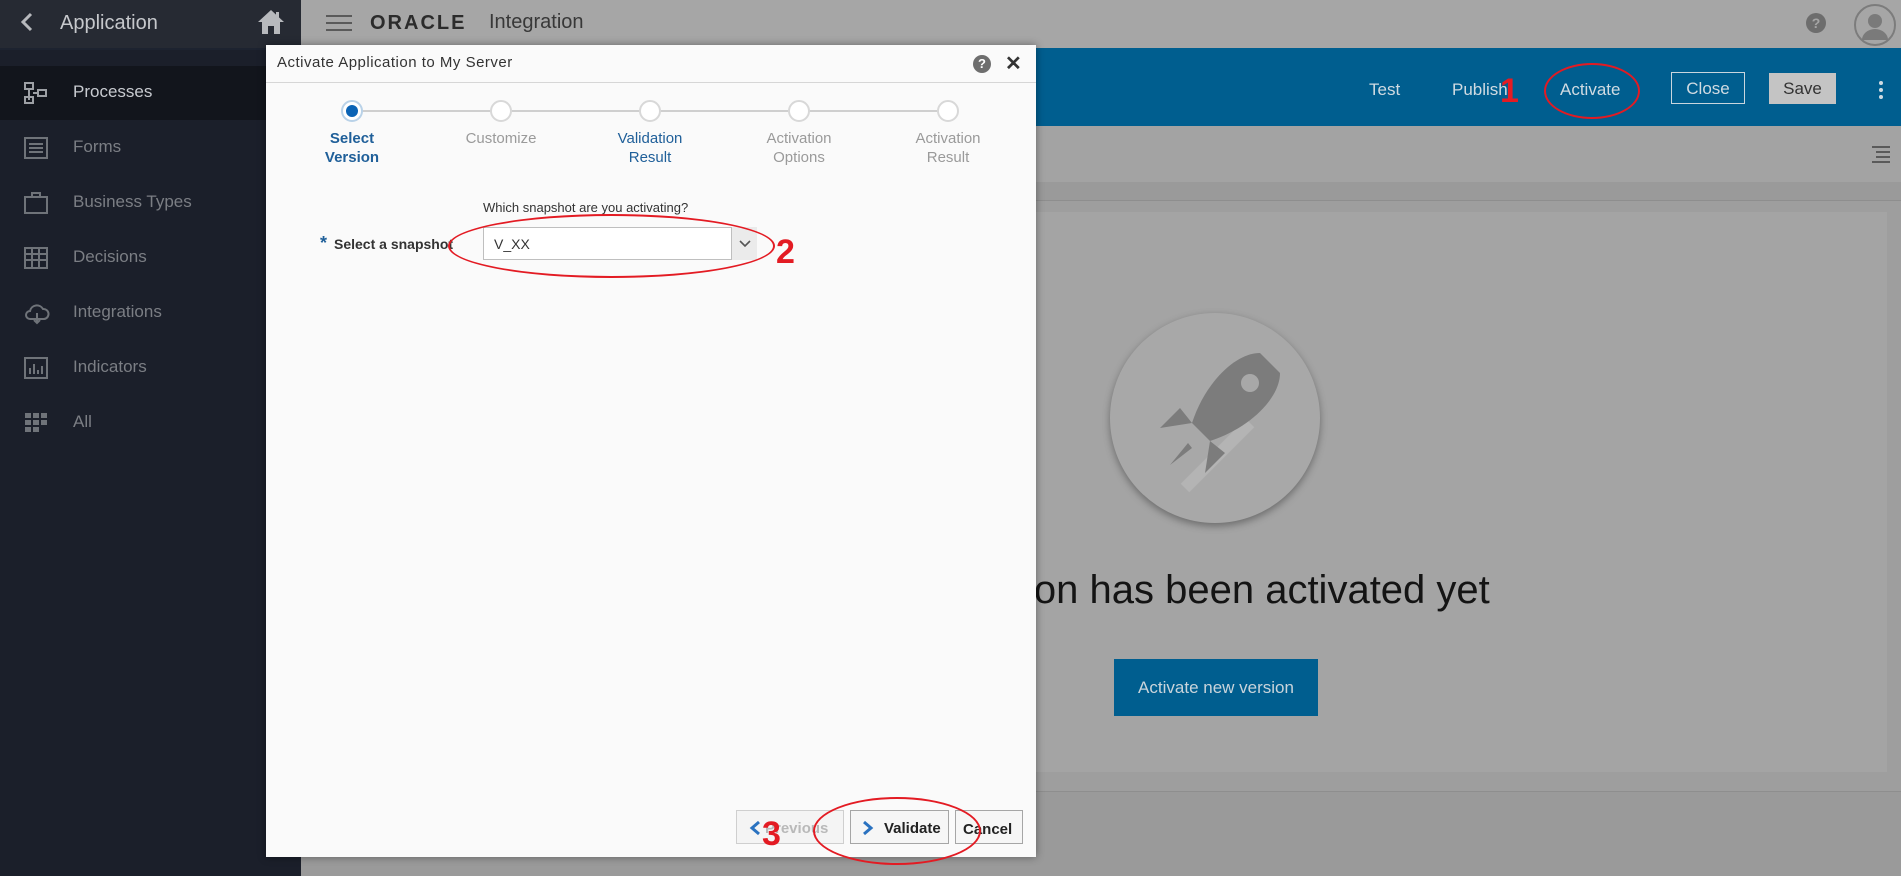 The height and width of the screenshot is (876, 1901). Describe the element at coordinates (36, 203) in the screenshot. I see `business-types-icon` at that location.